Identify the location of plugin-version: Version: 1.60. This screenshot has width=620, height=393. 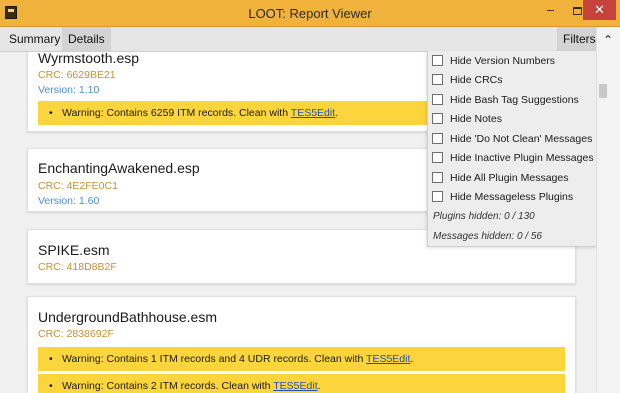
(69, 201).